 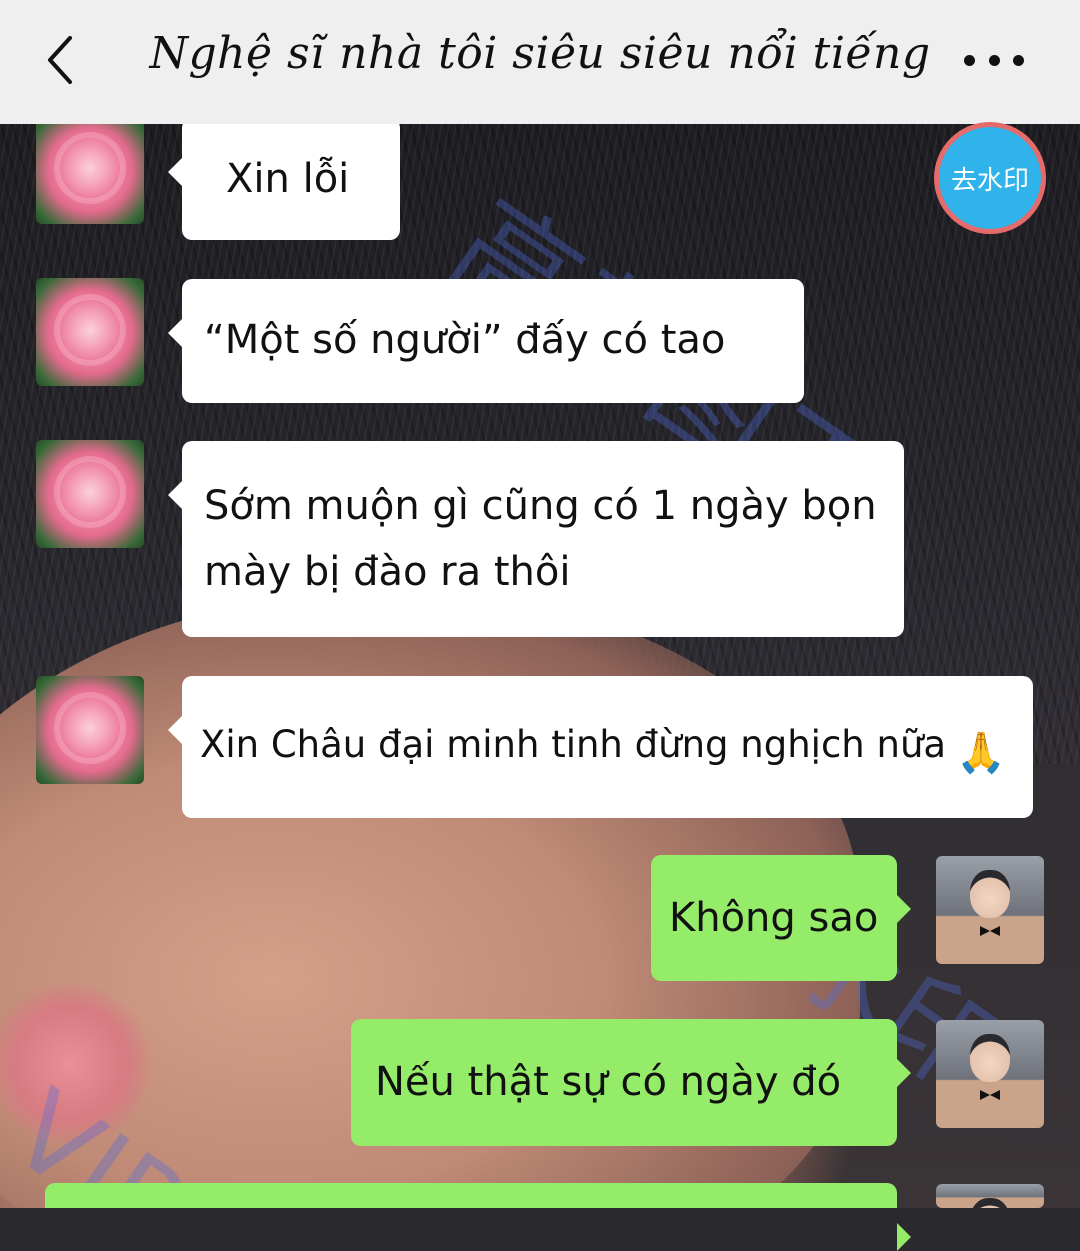 What do you see at coordinates (774, 918) in the screenshot?
I see `message-text: Không sao` at bounding box center [774, 918].